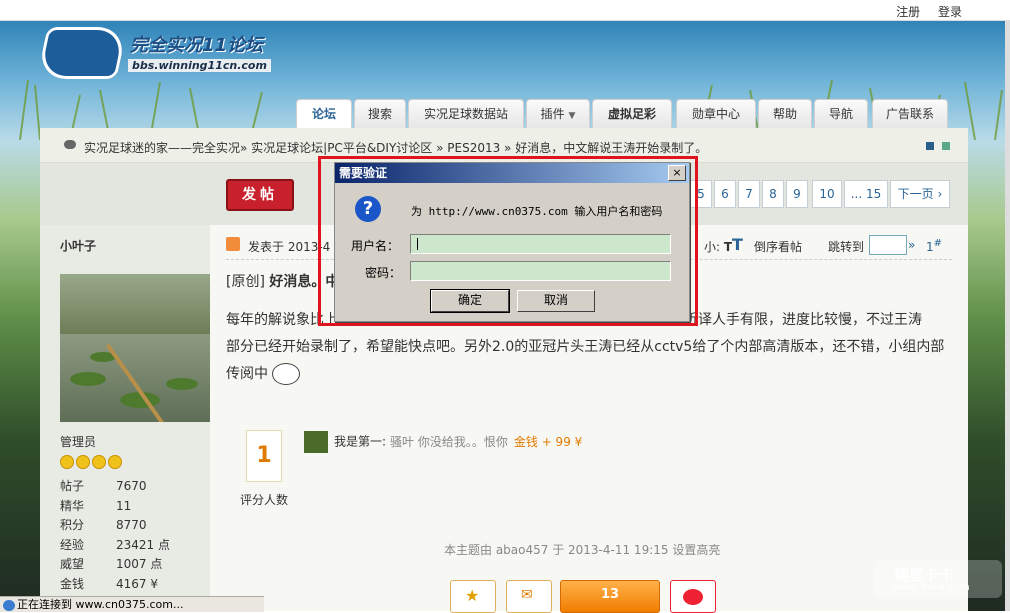 This screenshot has width=1010, height=613. What do you see at coordinates (910, 114) in the screenshot?
I see `tab-ads: 广告联系` at bounding box center [910, 114].